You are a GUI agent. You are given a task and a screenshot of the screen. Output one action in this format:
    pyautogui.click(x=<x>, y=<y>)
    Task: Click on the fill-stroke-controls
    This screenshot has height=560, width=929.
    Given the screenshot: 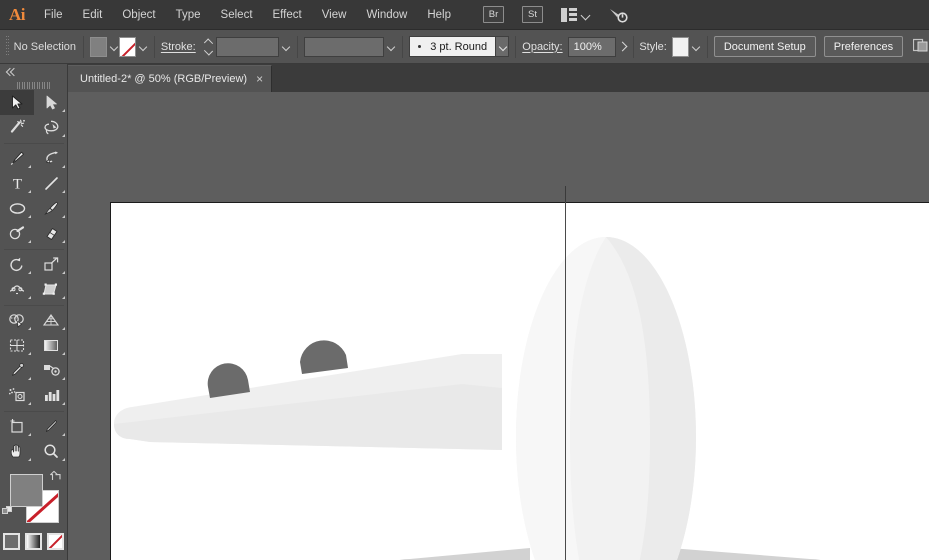 What is the action you would take?
    pyautogui.click(x=34, y=499)
    